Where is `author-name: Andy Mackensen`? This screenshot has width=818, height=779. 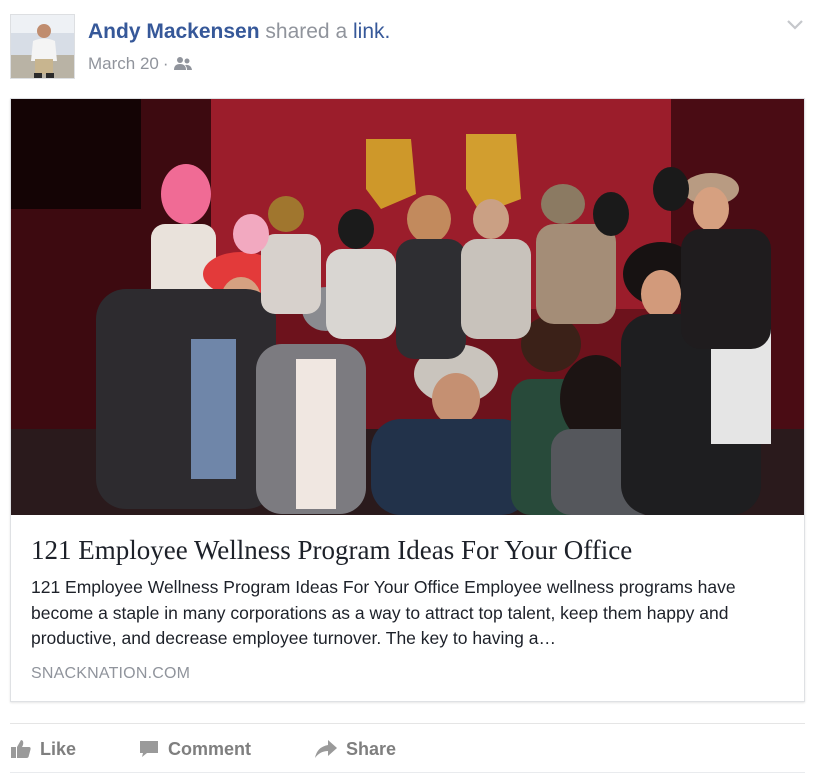
author-name: Andy Mackensen is located at coordinates (174, 31).